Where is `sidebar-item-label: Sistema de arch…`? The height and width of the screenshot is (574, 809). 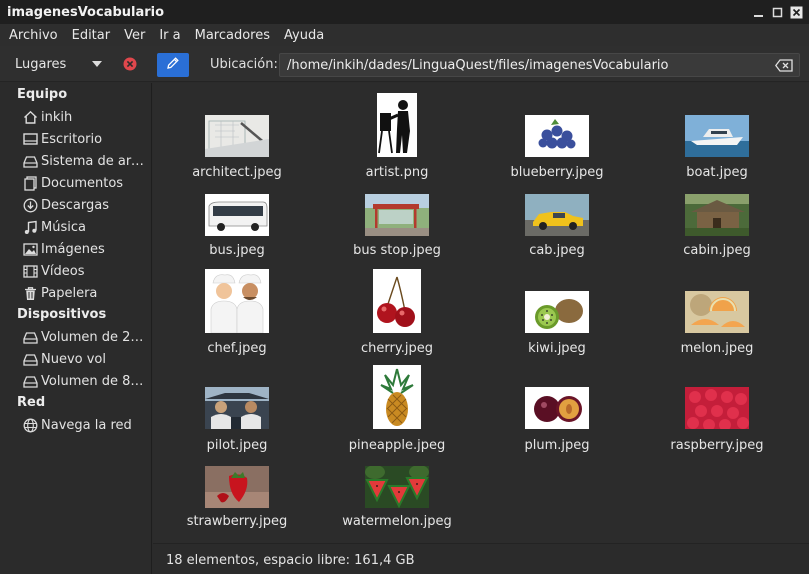 sidebar-item-label: Sistema de arch… is located at coordinates (95, 161).